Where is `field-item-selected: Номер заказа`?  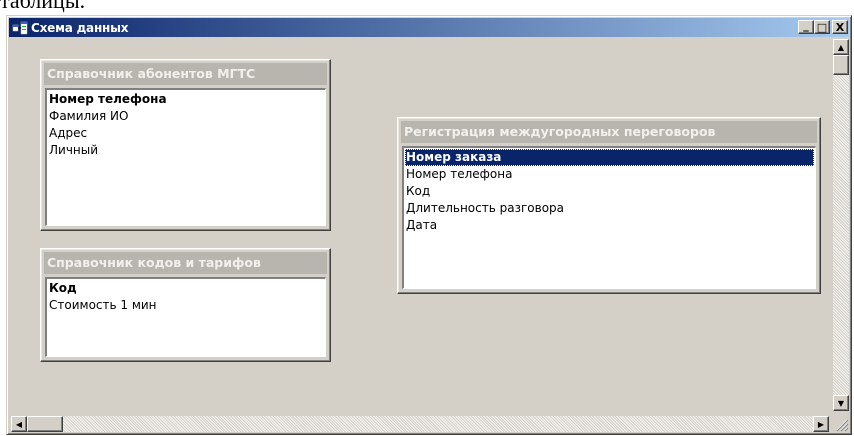 field-item-selected: Номер заказа is located at coordinates (609, 157).